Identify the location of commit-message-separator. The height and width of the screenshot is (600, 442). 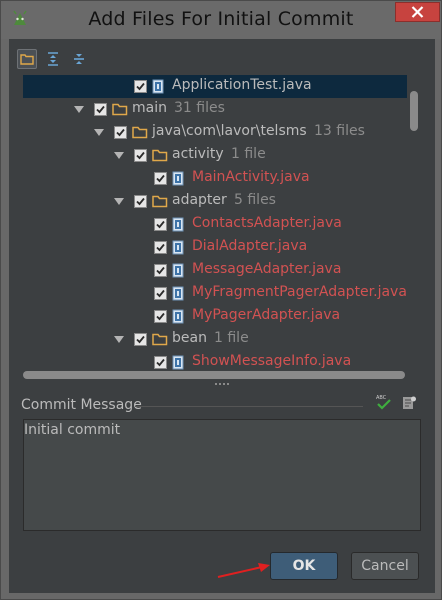
(249, 406).